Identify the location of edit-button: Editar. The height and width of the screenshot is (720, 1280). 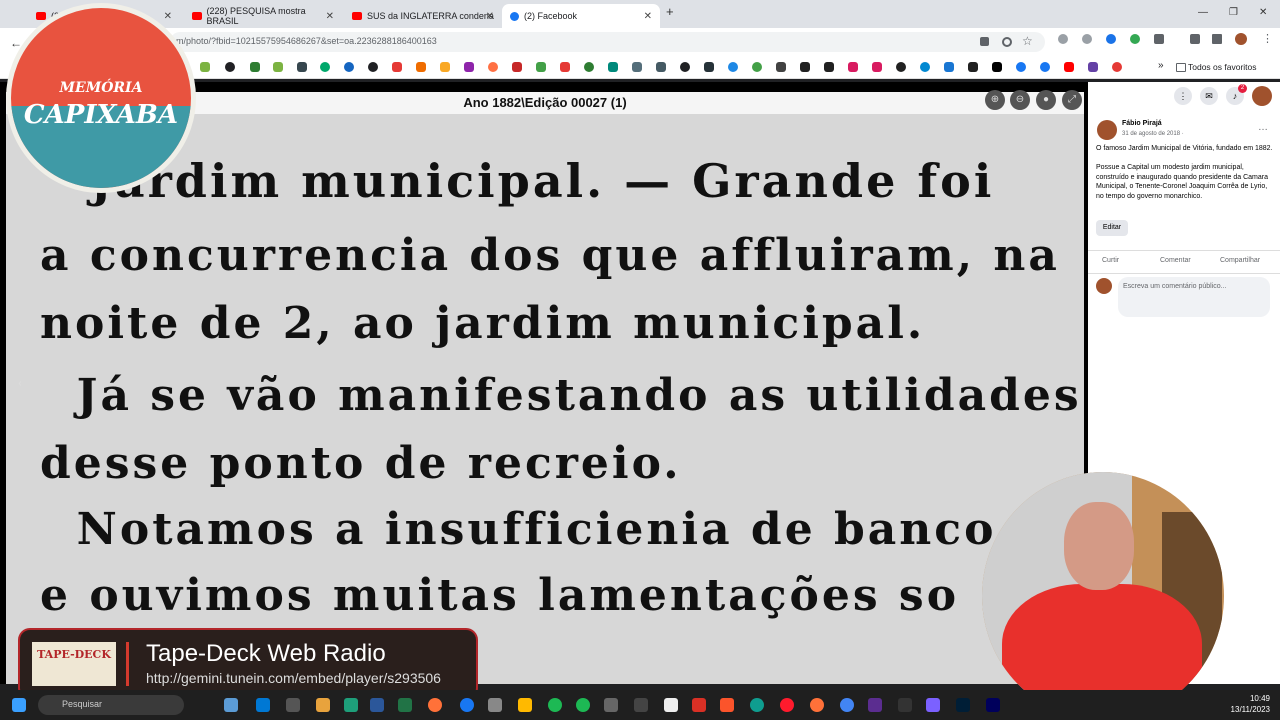
(1112, 228).